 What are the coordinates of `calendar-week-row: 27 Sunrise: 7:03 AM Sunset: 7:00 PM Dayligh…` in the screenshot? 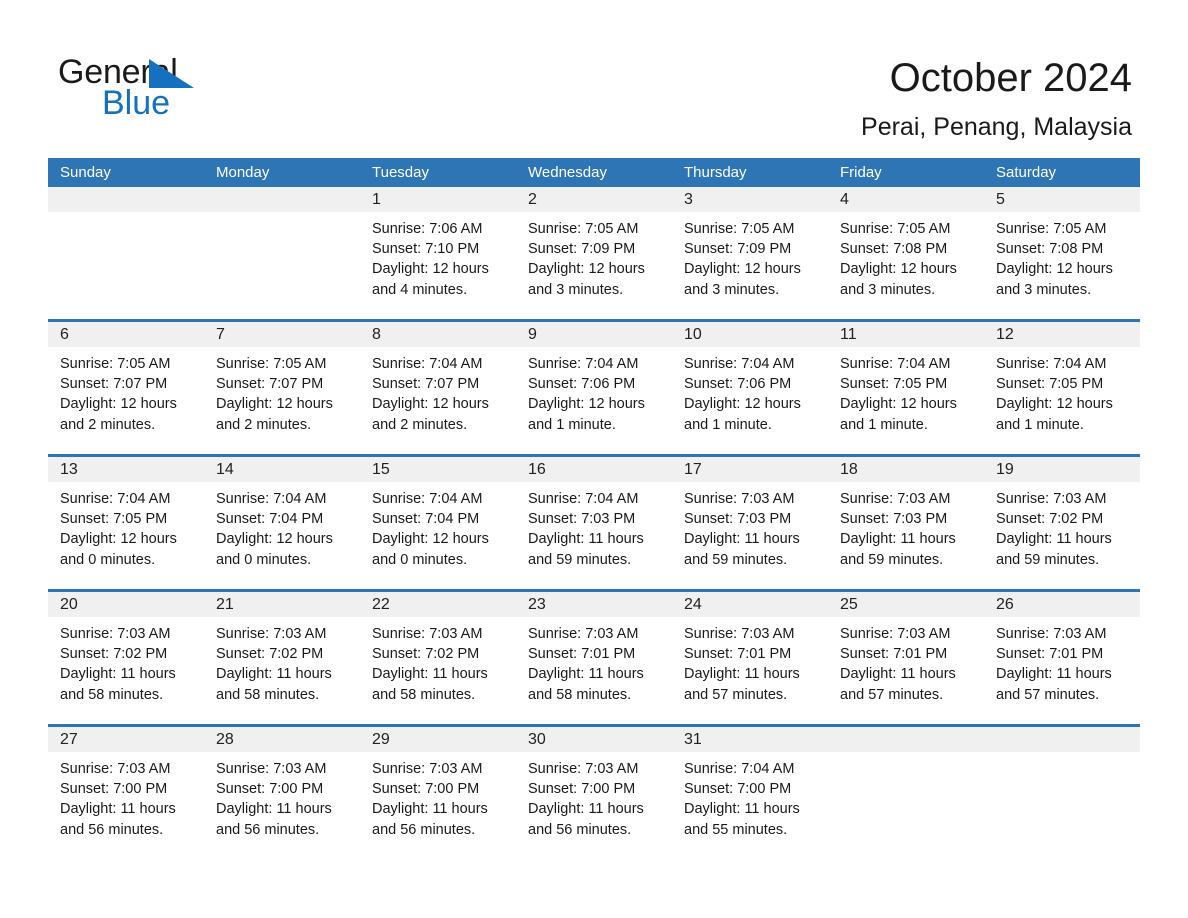 It's located at (594, 791).